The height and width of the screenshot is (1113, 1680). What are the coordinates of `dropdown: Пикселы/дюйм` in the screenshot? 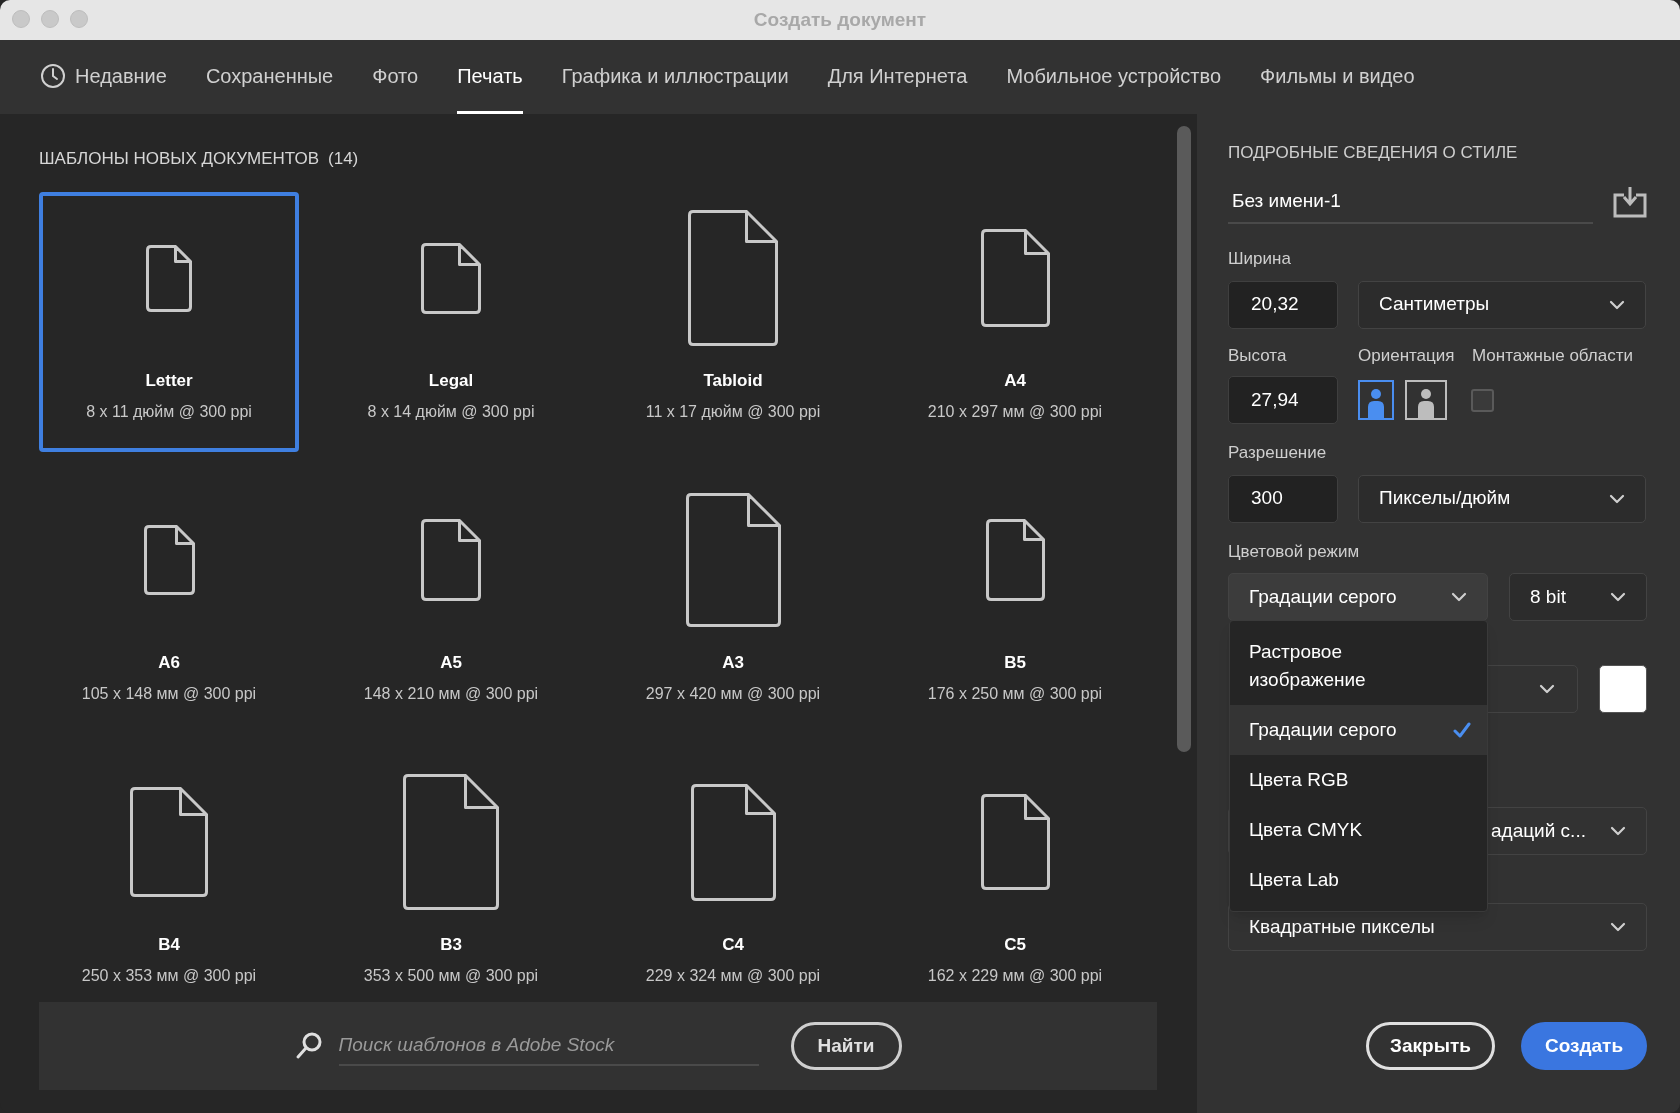 It's located at (1502, 498).